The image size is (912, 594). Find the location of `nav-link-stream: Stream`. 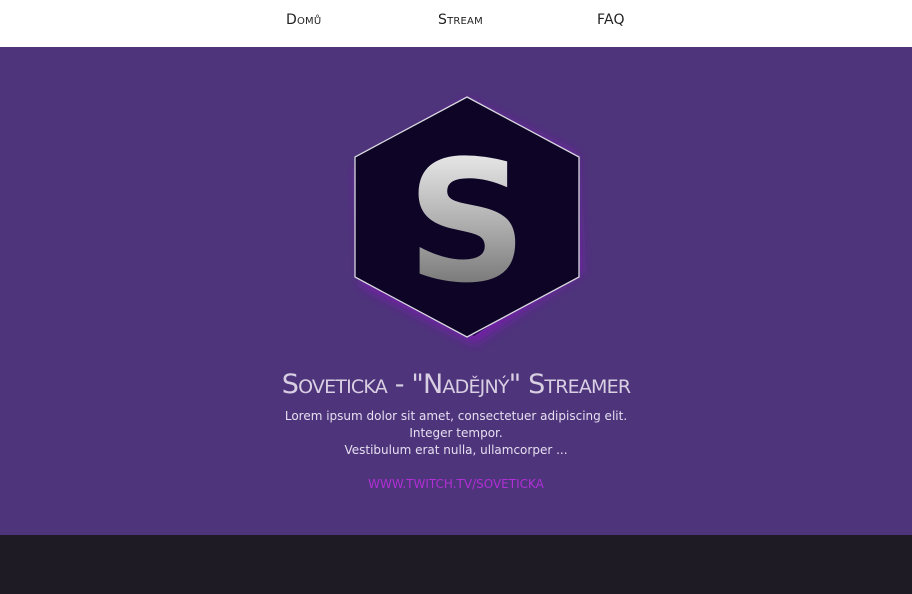

nav-link-stream: Stream is located at coordinates (460, 20).